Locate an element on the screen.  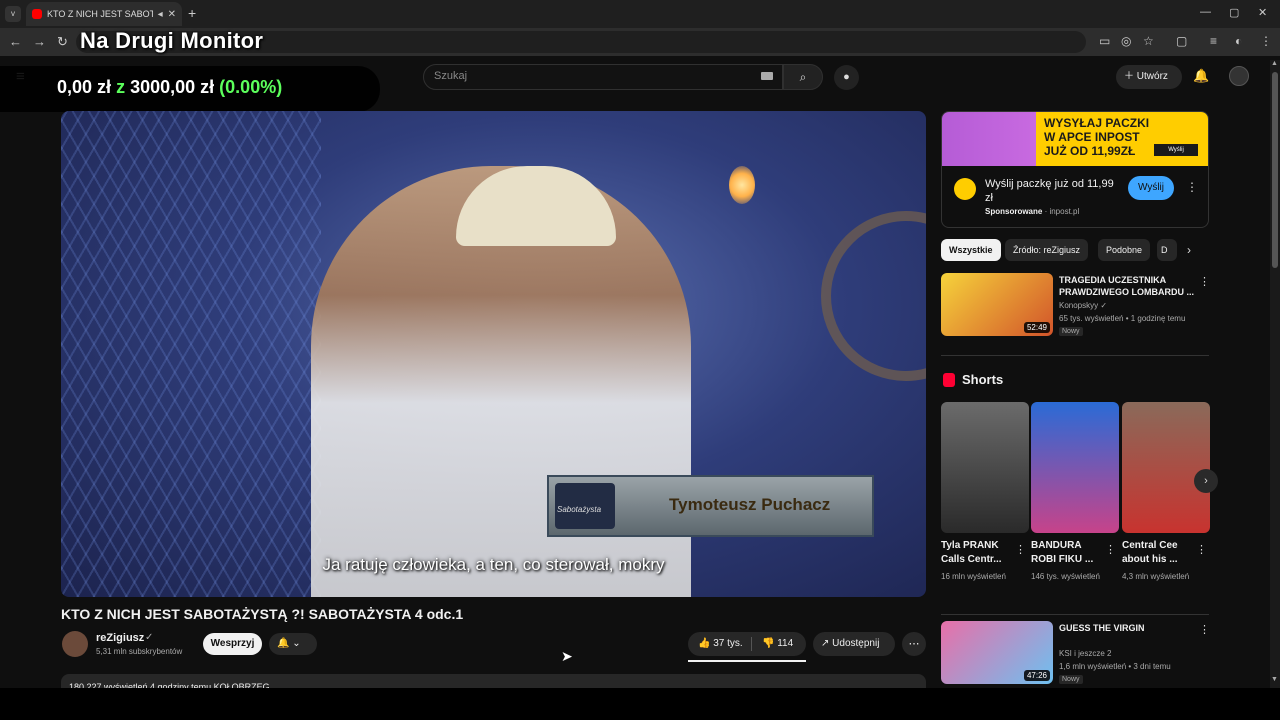
browser-tab: KTO Z NICH JEST SABOTAŻ ◂ ✕ is located at coordinates (104, 14).